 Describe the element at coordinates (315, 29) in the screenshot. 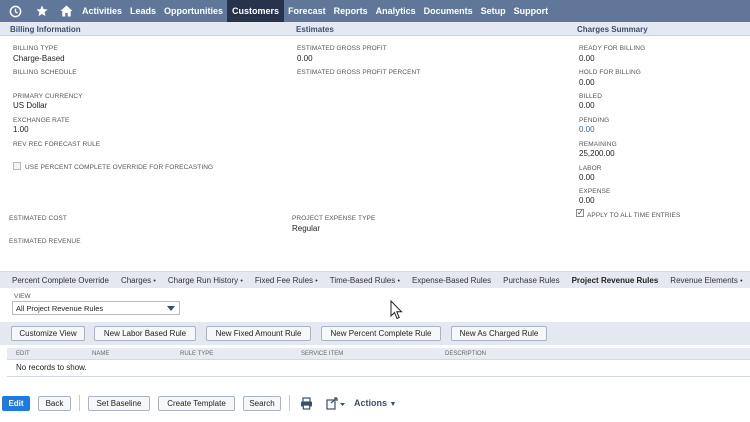

I see `estimates-header: Estimates` at that location.